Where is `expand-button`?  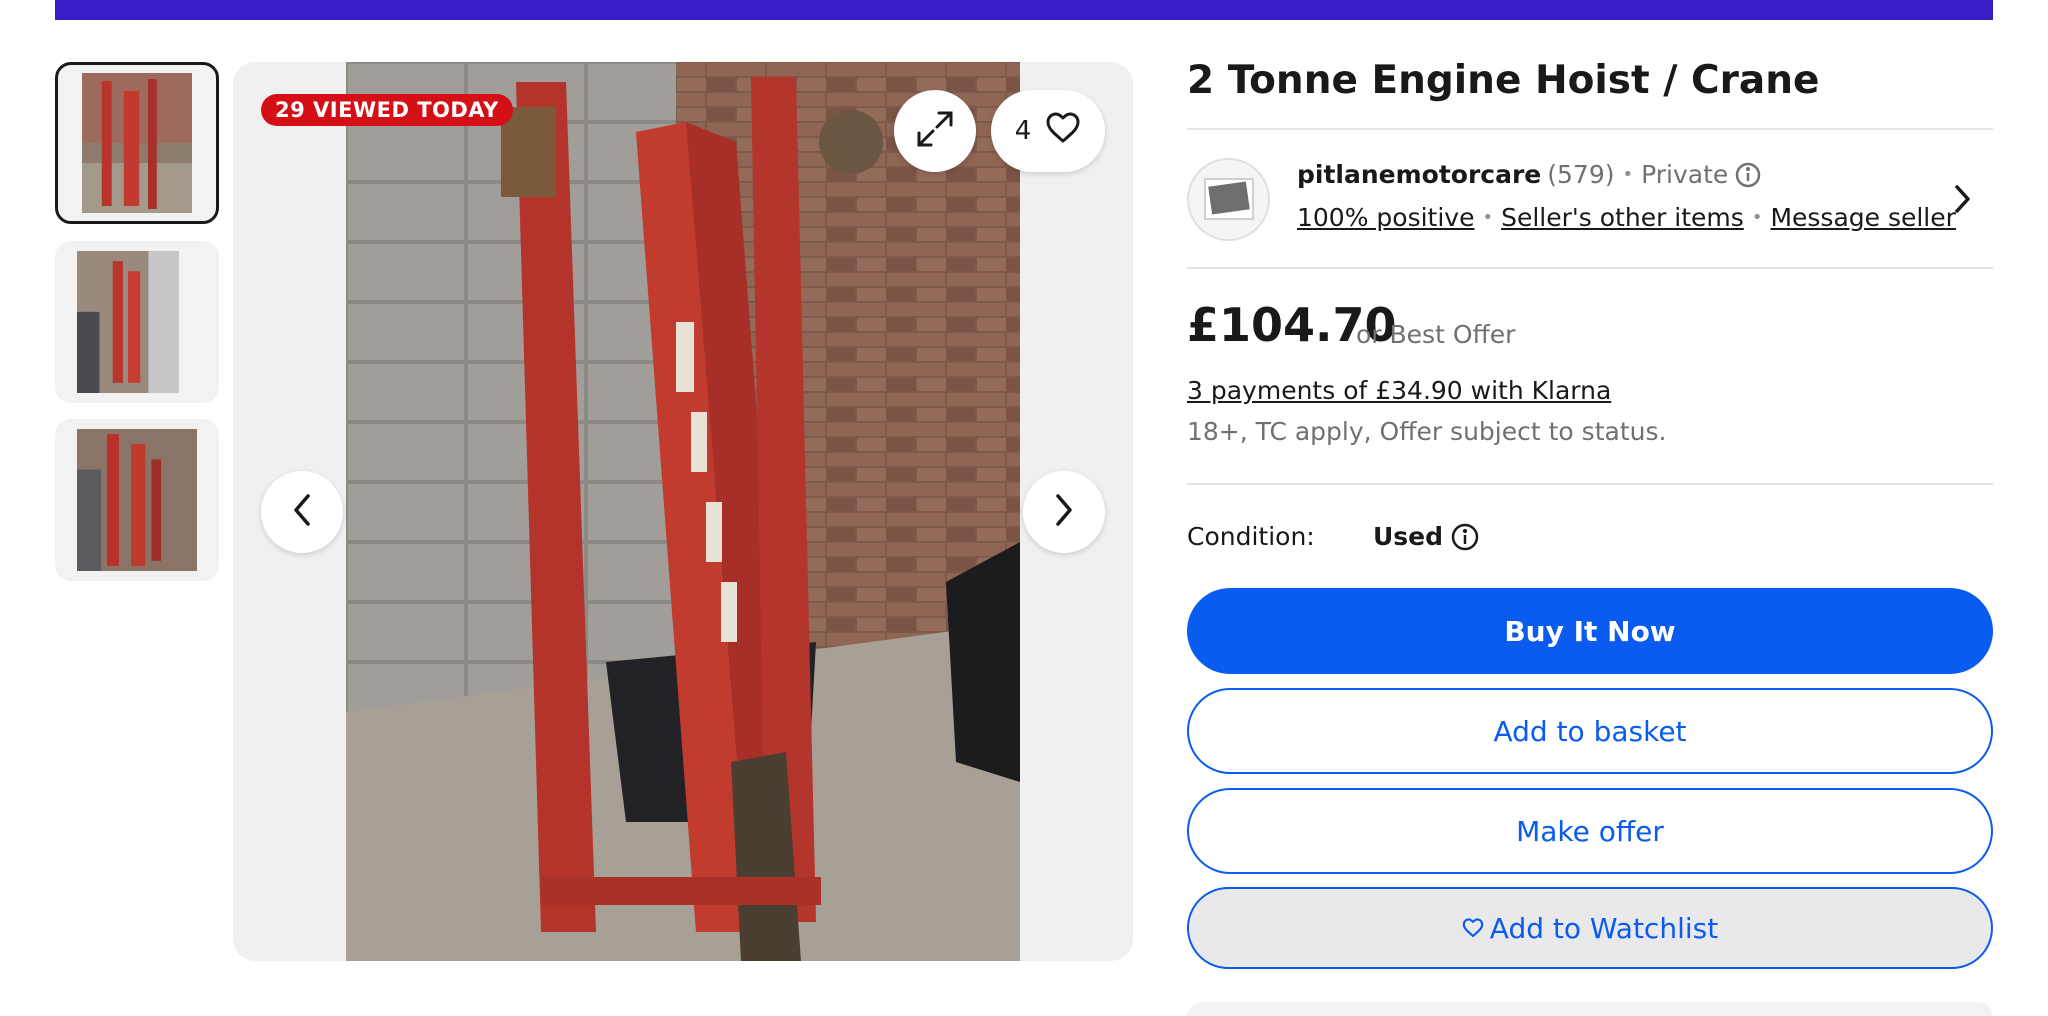 expand-button is located at coordinates (935, 131).